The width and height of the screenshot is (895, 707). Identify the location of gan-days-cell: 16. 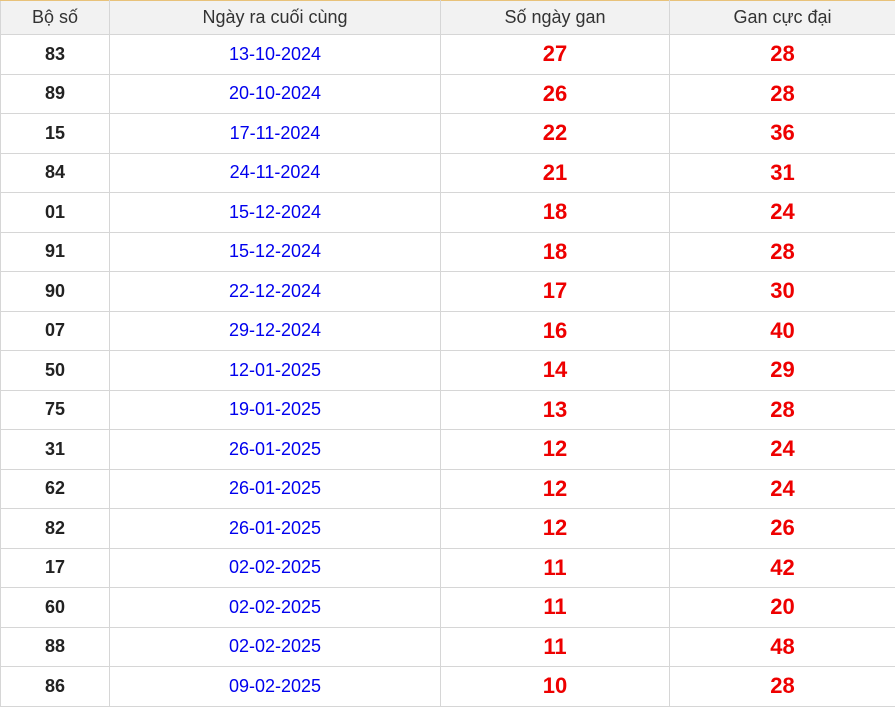
(555, 330).